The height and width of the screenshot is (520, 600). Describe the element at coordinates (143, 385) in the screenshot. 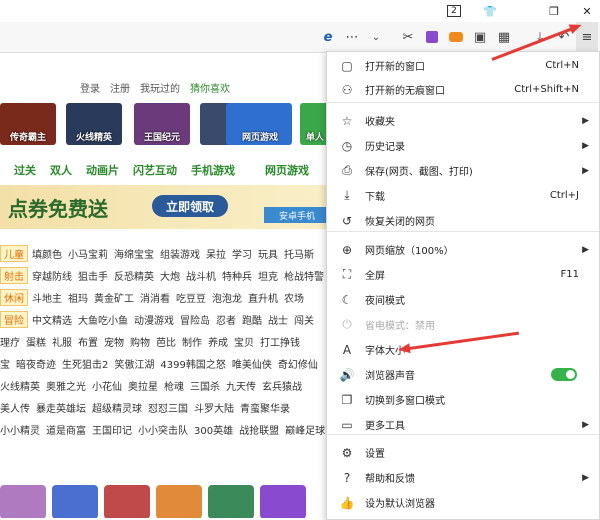

I see `game-link: 奥拉星` at that location.